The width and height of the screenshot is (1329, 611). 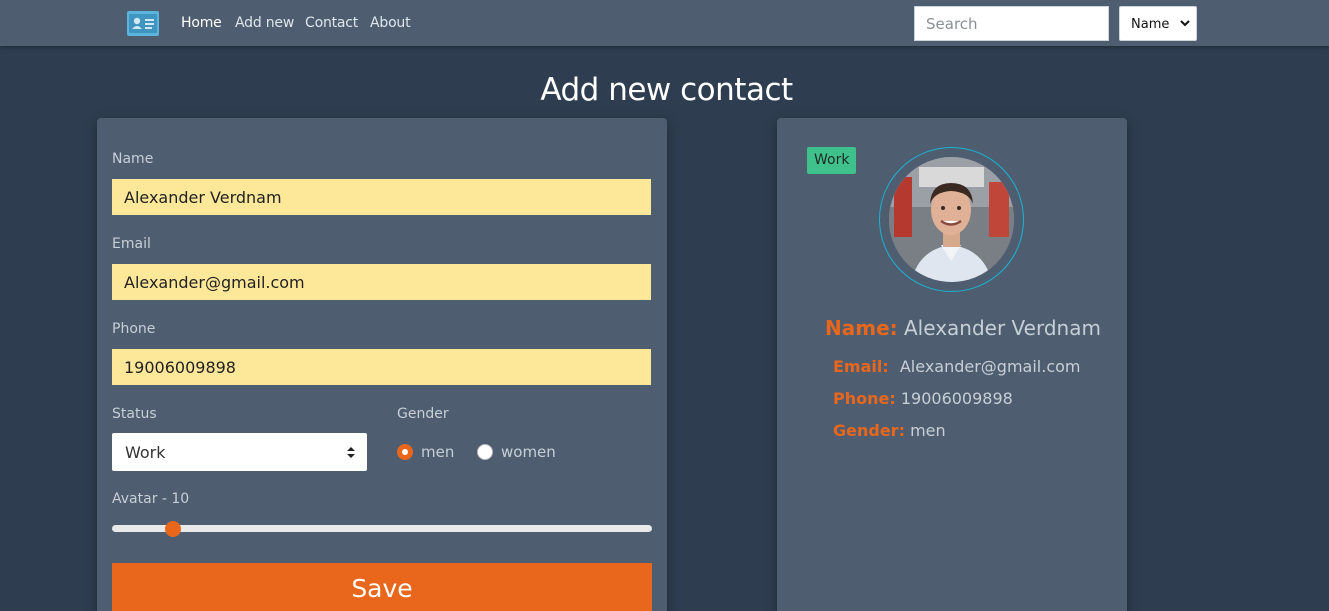 I want to click on phone-label: Phone, so click(x=134, y=329).